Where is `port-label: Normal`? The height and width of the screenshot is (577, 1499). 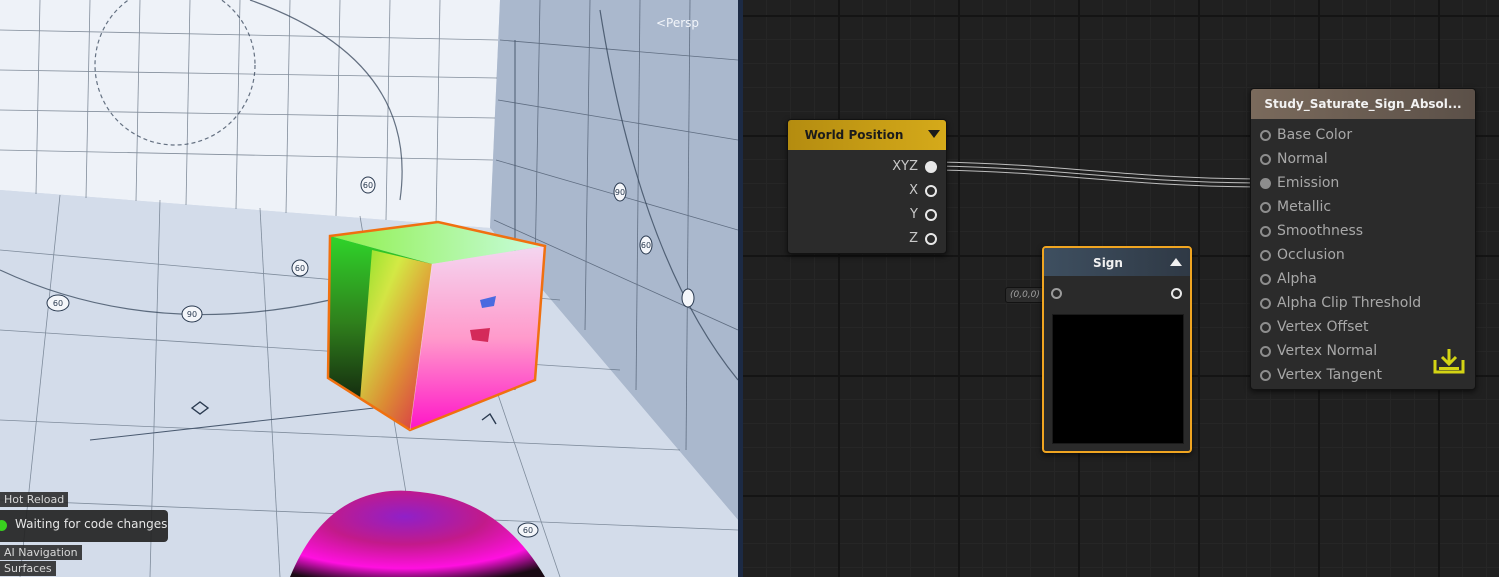
port-label: Normal is located at coordinates (1302, 159).